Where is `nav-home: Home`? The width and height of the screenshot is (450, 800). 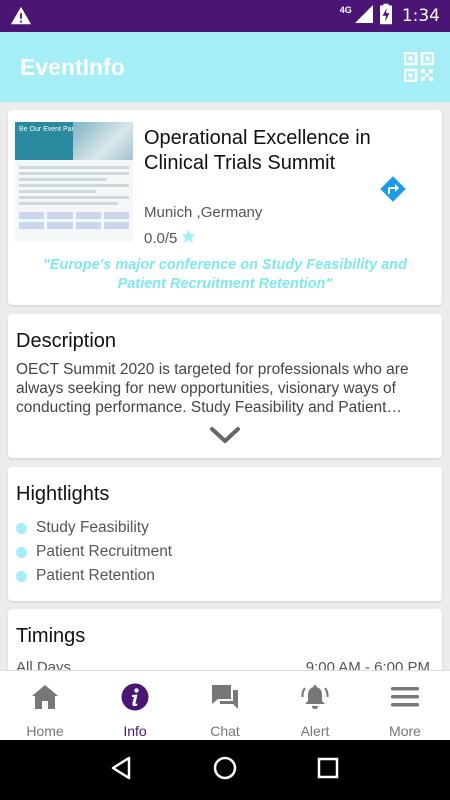 nav-home: Home is located at coordinates (45, 705).